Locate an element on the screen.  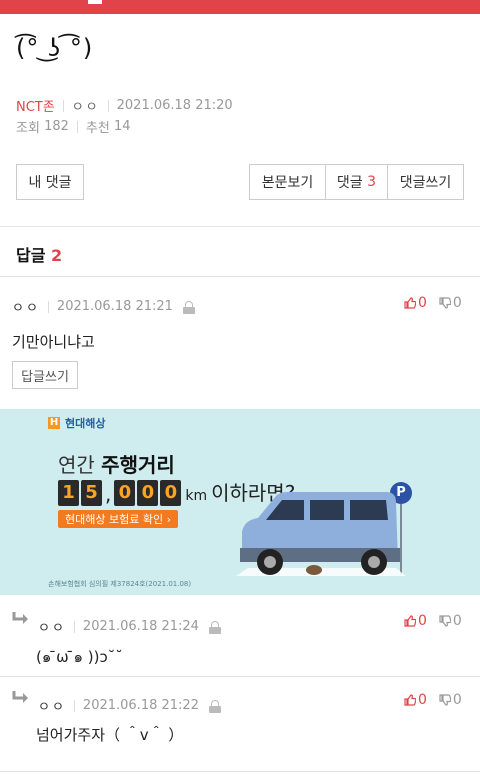
write-comment-button: 댓글쓰기 is located at coordinates (425, 182).